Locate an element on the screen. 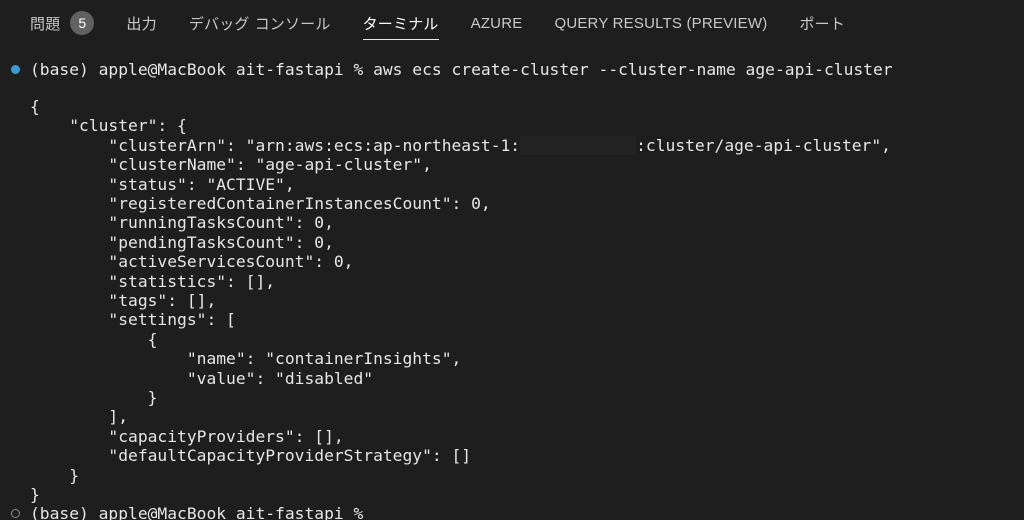 The image size is (1024, 520). tab-output: 出力 is located at coordinates (141, 23).